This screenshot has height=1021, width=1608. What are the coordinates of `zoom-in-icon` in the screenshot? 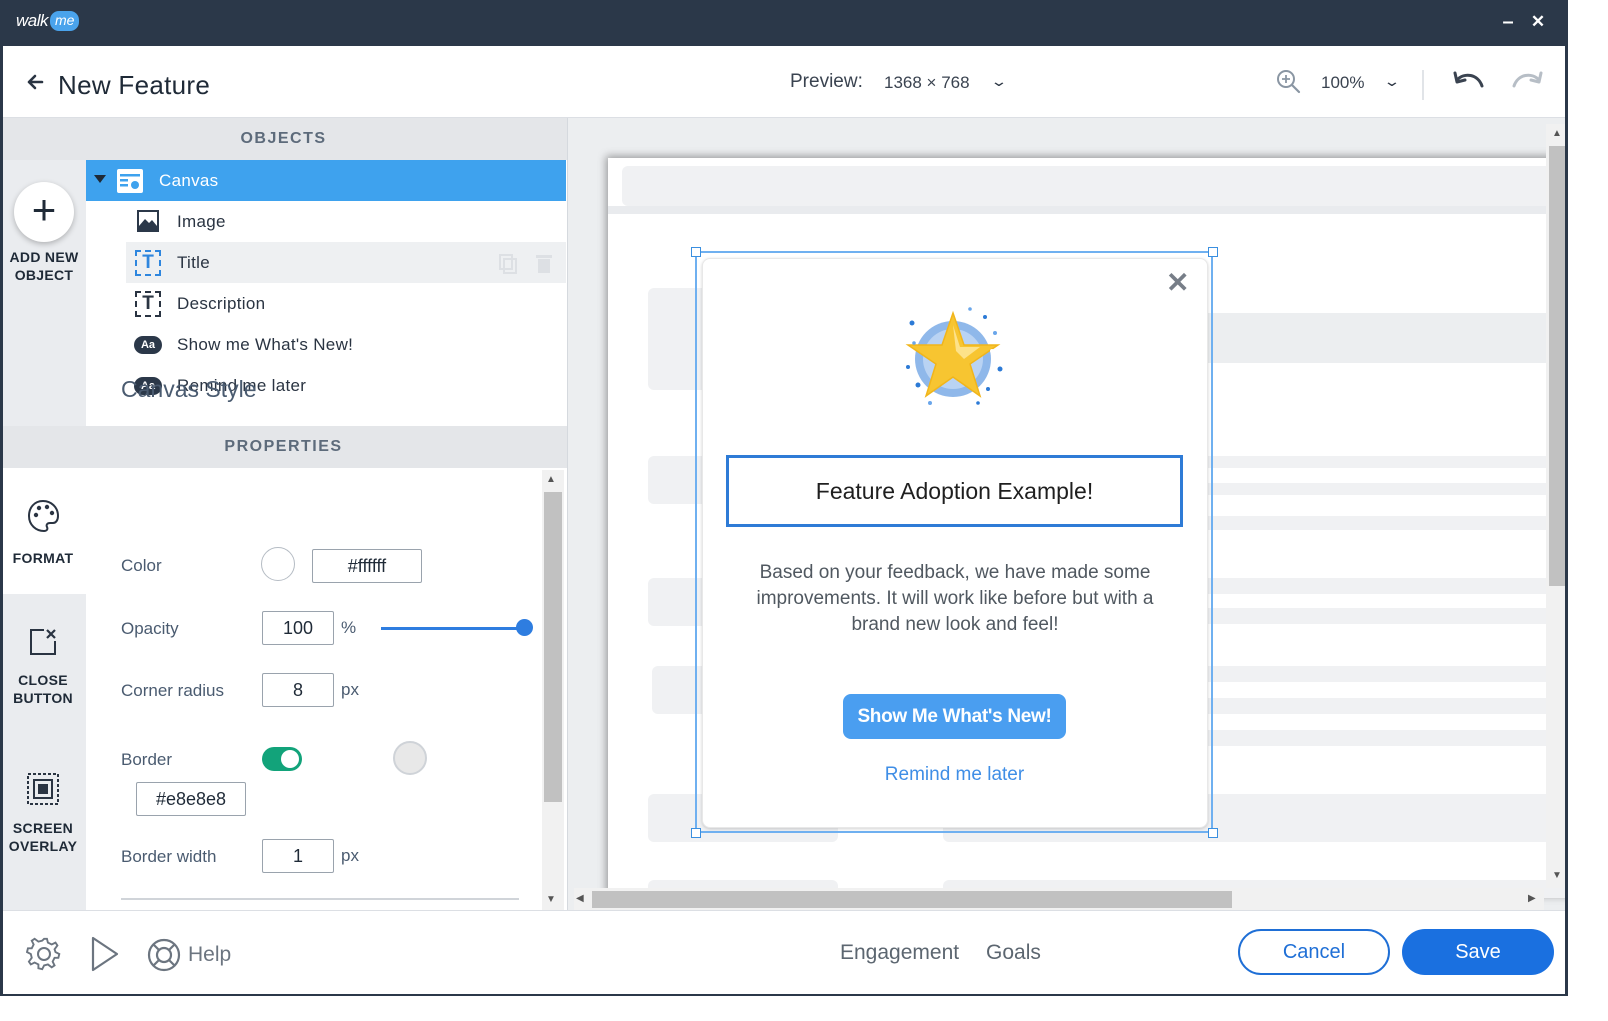 It's located at (1288, 81).